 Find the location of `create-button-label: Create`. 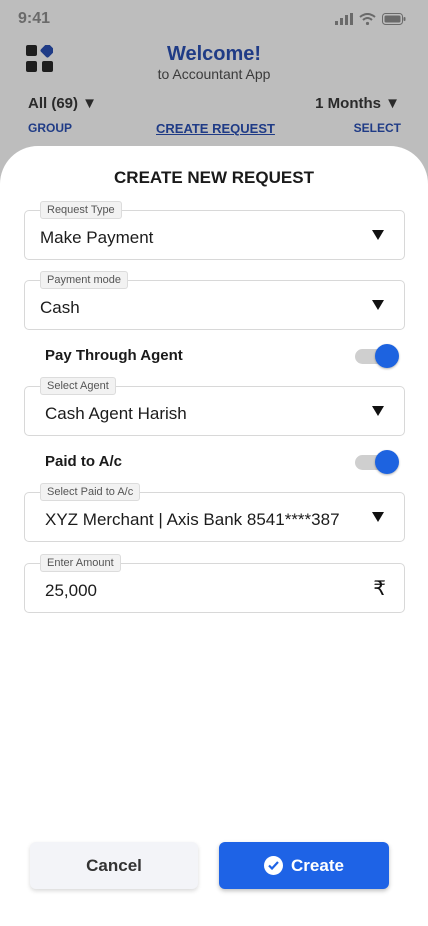

create-button-label: Create is located at coordinates (317, 865).